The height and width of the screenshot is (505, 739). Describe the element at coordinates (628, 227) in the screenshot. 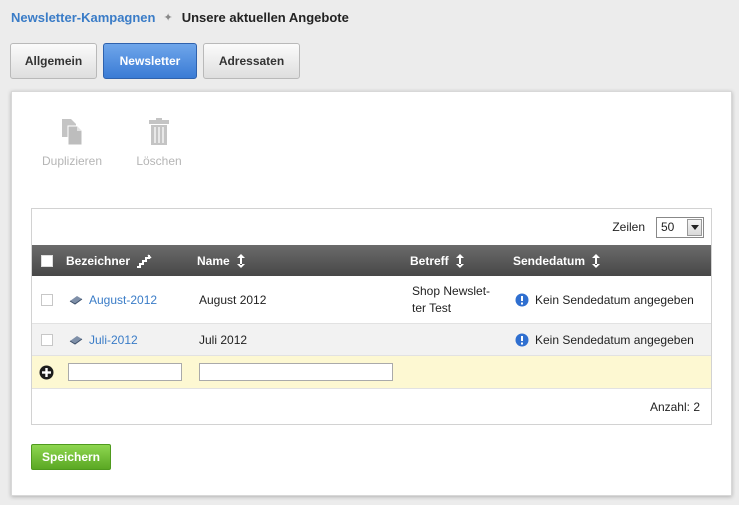

I see `rows-per-page-label: Zeilen` at that location.